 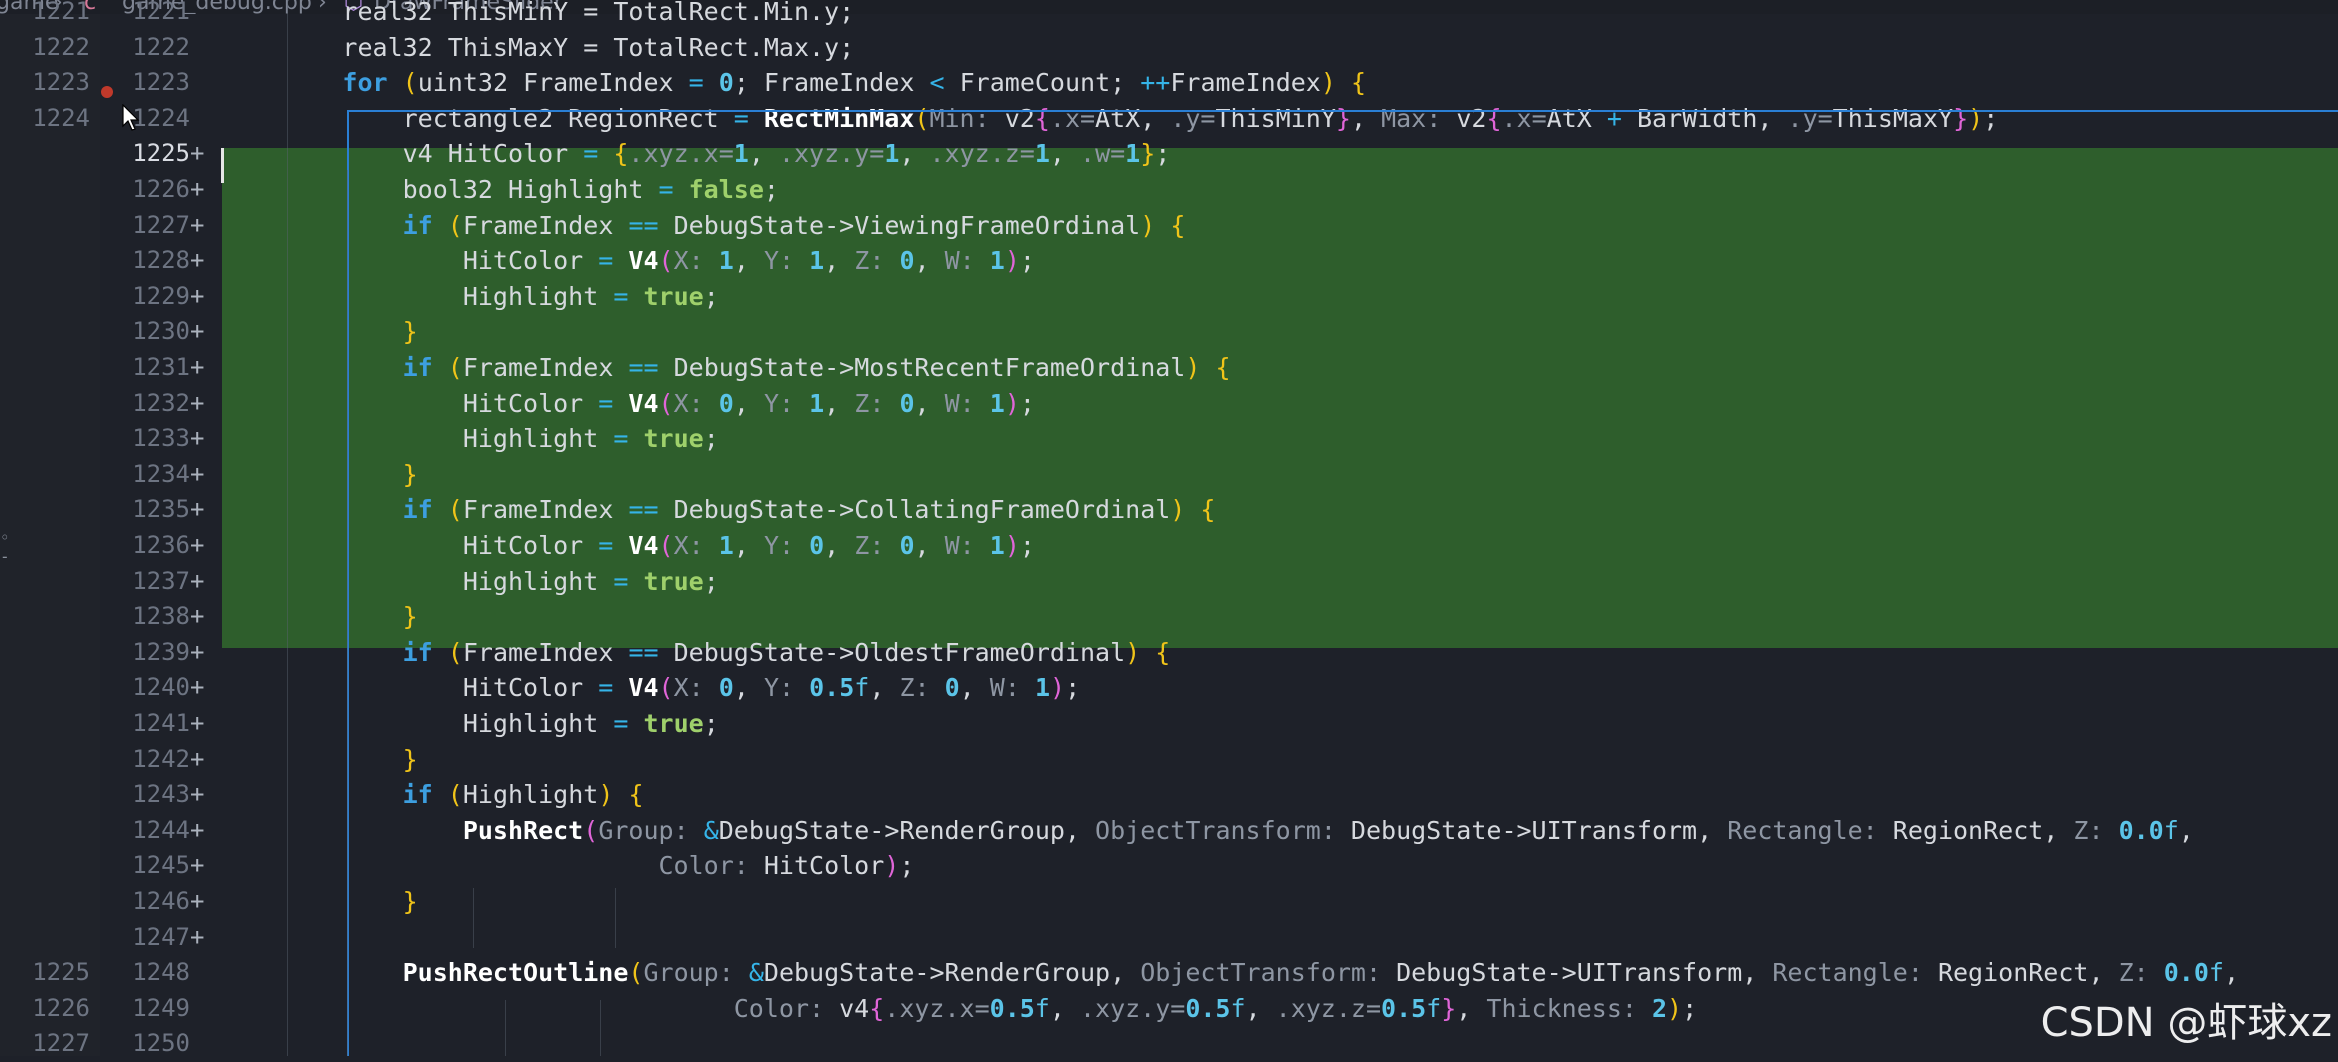 I want to click on code-line: 1247 +, so click(x=1169, y=938).